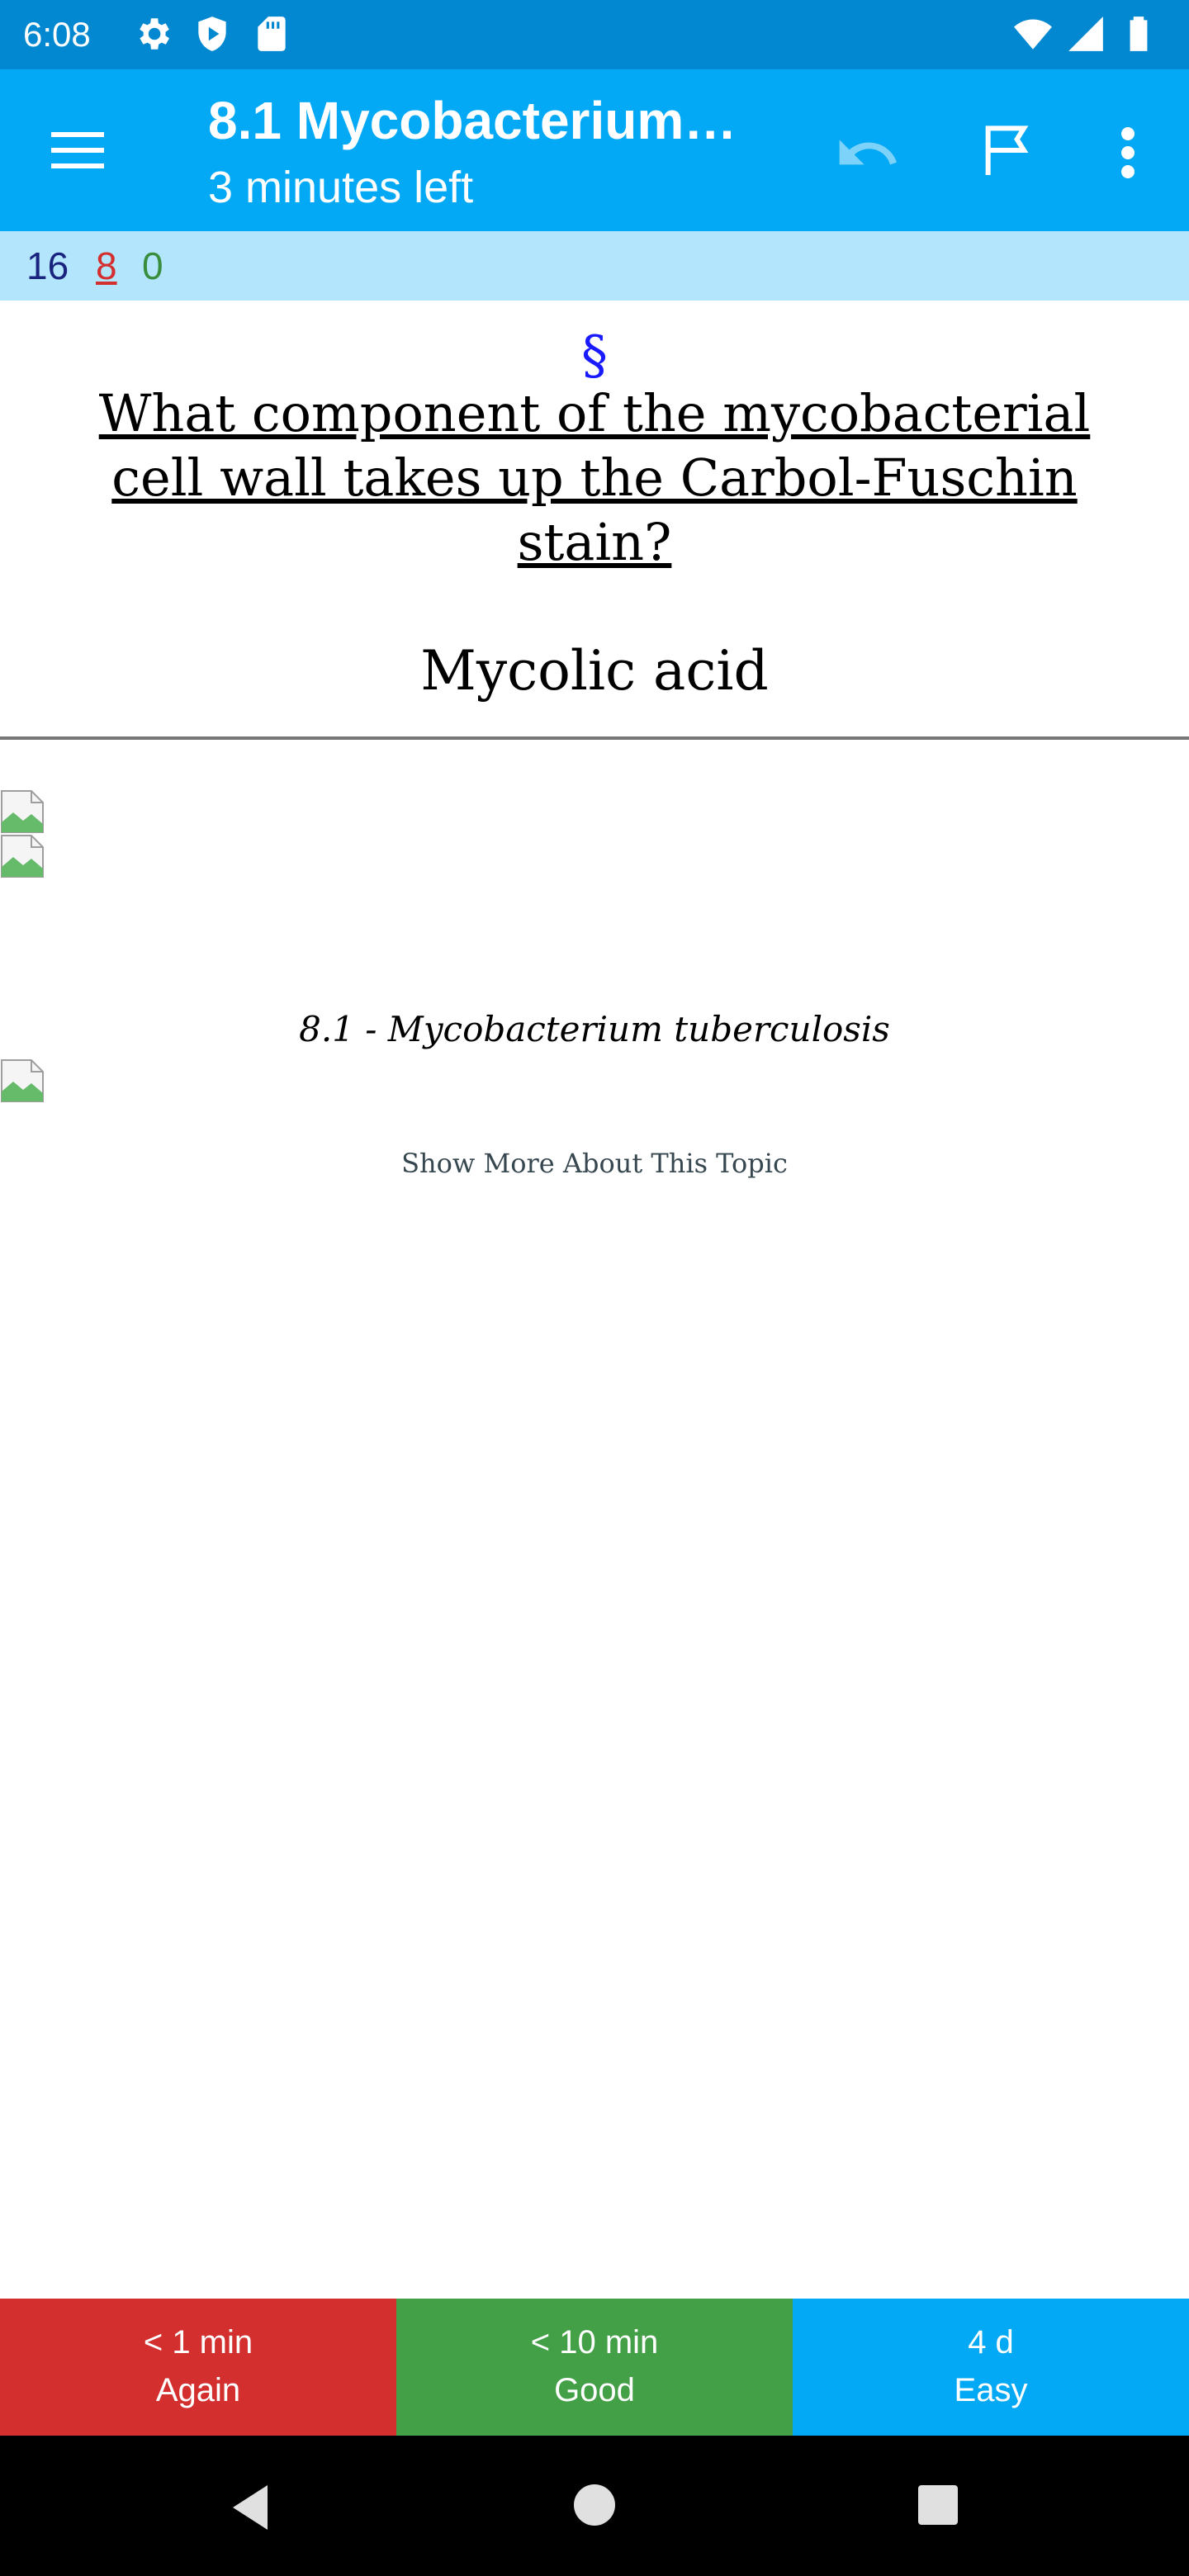 The height and width of the screenshot is (2576, 1189). What do you see at coordinates (152, 265) in the screenshot?
I see `review-count: 0` at bounding box center [152, 265].